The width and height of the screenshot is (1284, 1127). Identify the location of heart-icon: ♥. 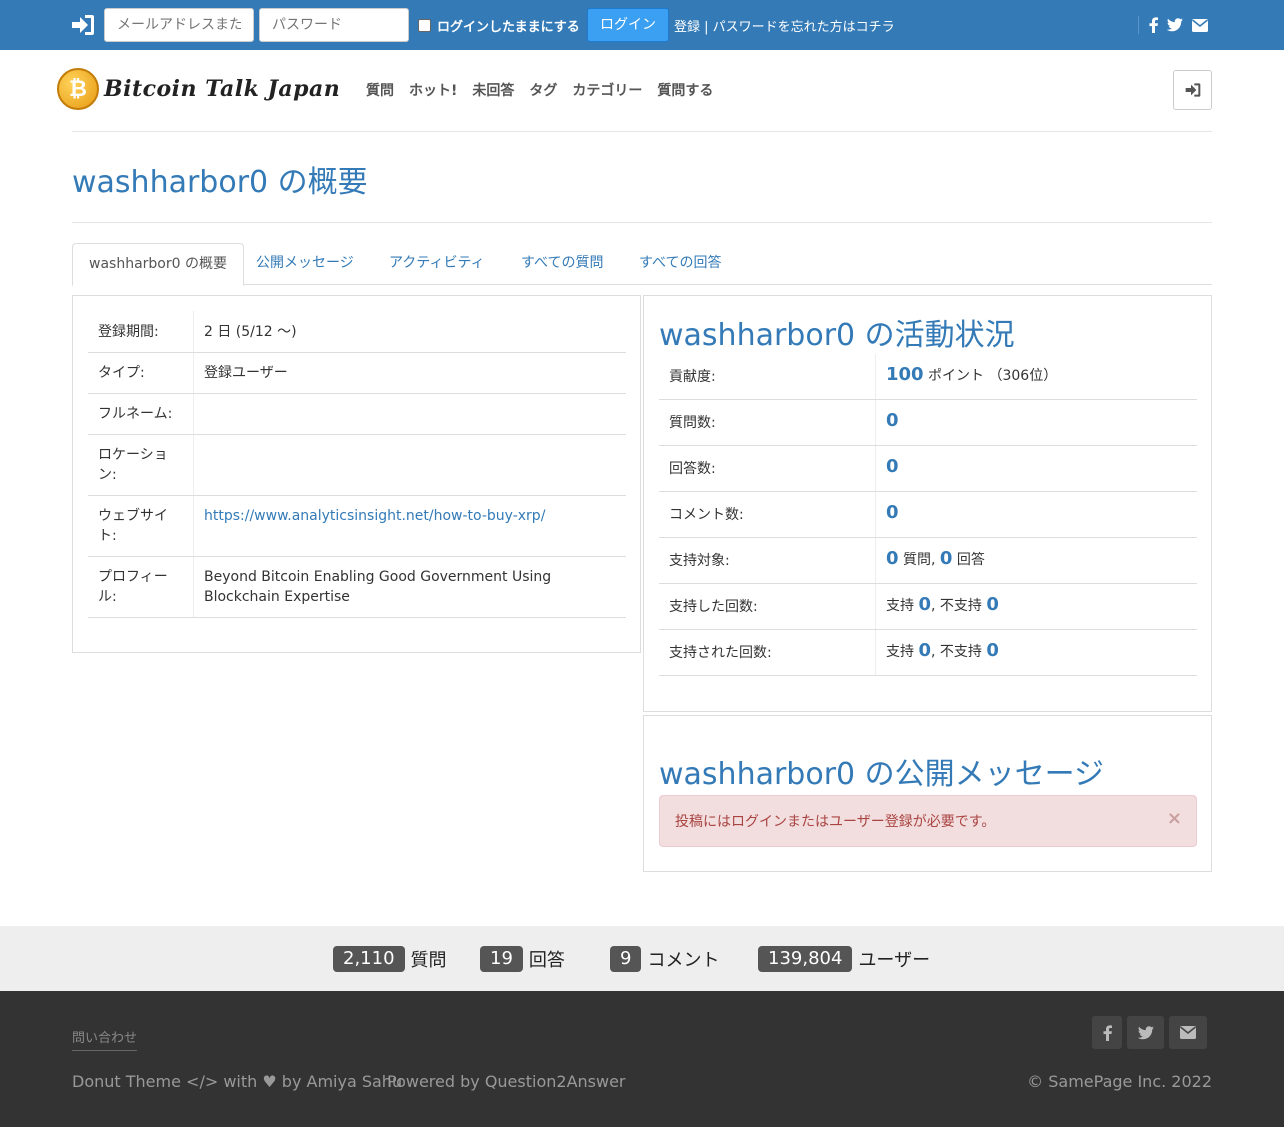
(269, 1081).